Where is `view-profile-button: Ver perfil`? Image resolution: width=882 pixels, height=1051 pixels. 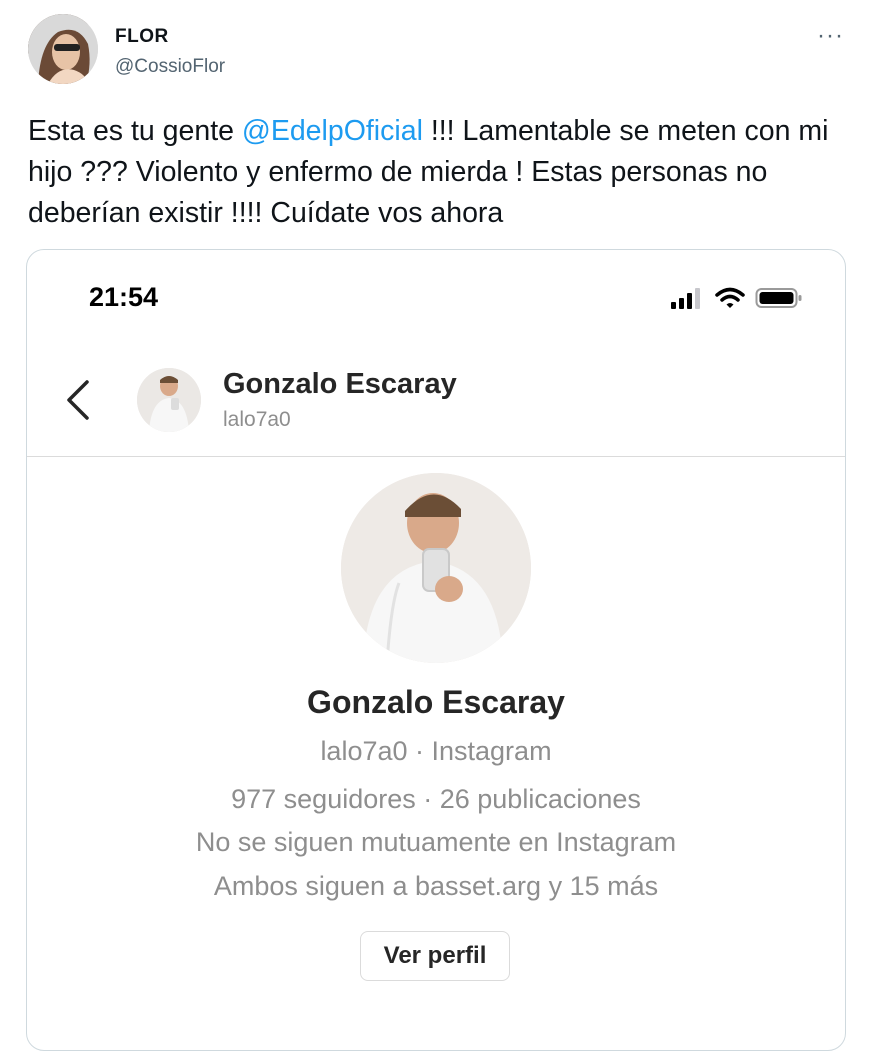
view-profile-button: Ver perfil is located at coordinates (435, 956).